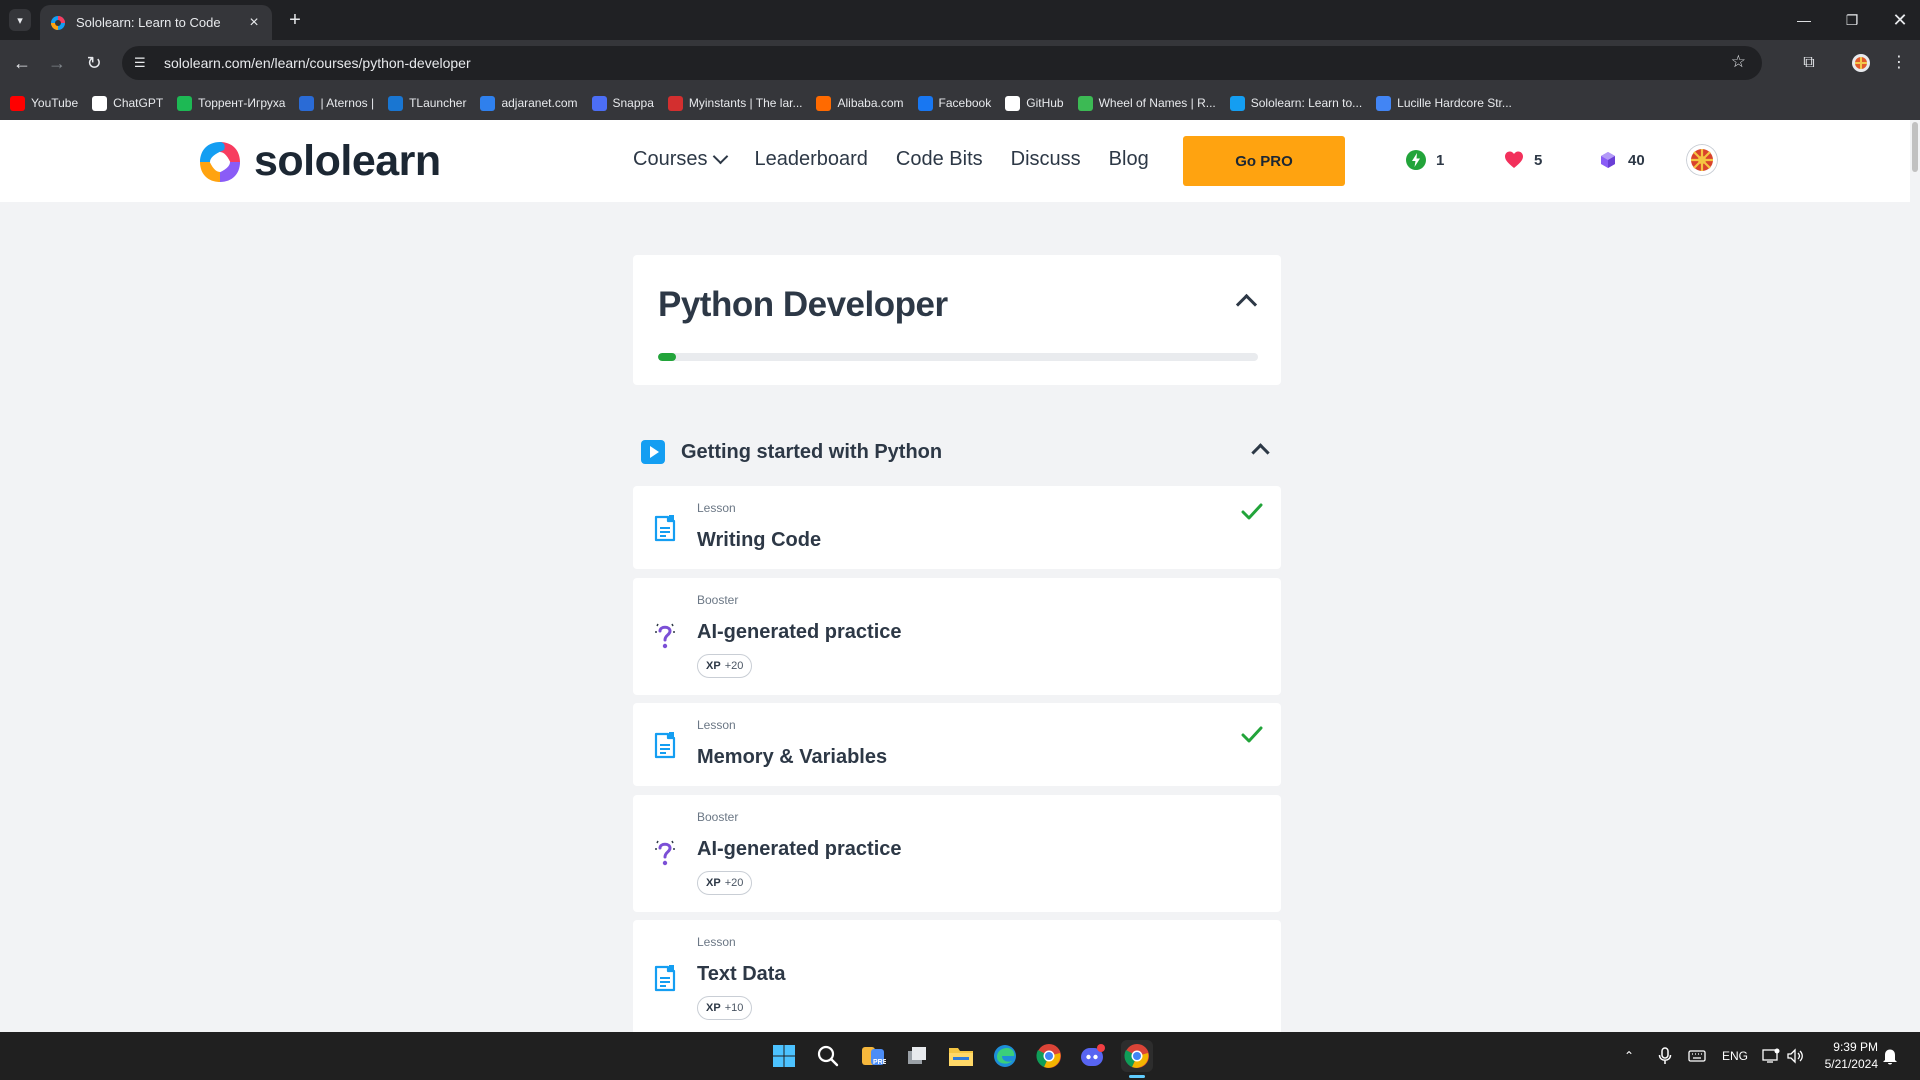 The height and width of the screenshot is (1080, 1920). I want to click on nav-leaderboard: Leaderboard, so click(810, 159).